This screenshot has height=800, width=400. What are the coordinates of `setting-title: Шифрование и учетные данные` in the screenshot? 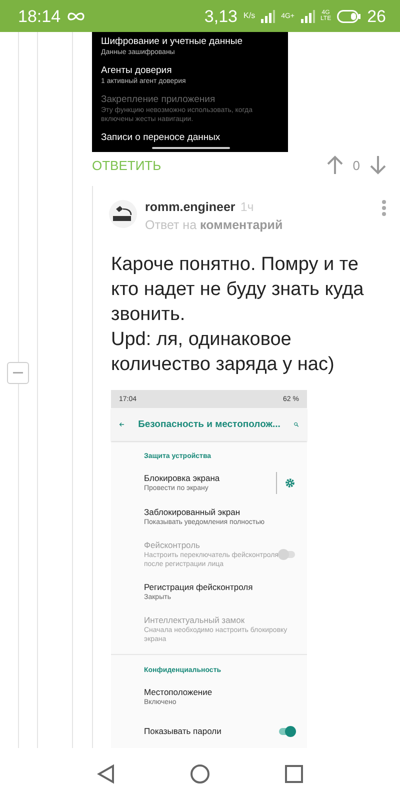 It's located at (172, 42).